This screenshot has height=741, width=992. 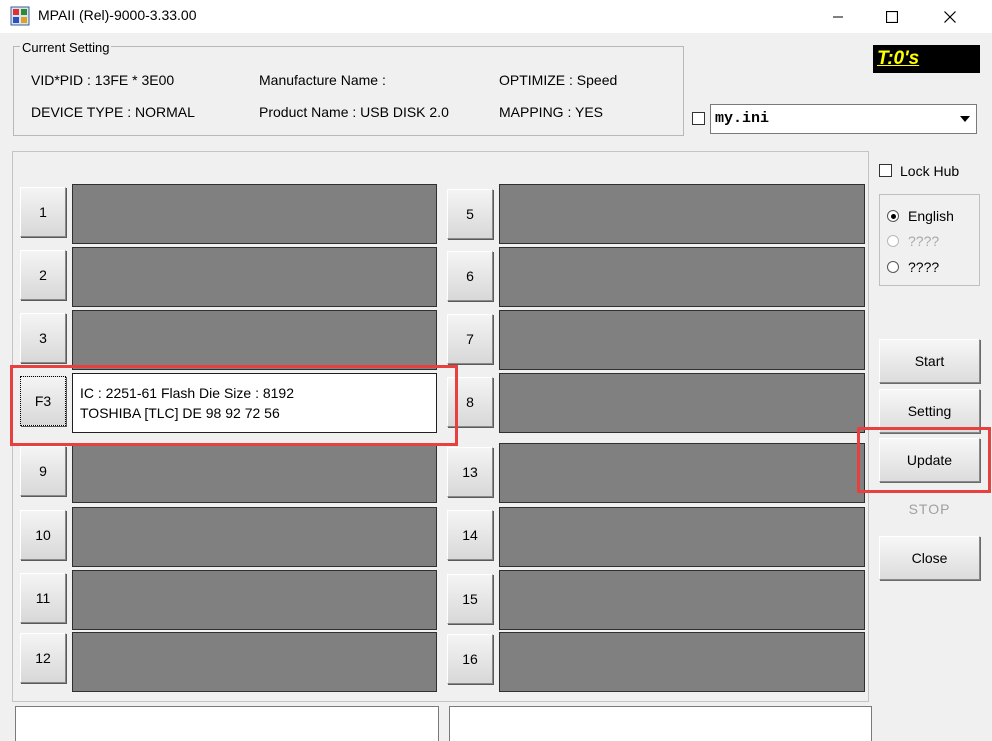 I want to click on port-button-3: 3, so click(x=43, y=338).